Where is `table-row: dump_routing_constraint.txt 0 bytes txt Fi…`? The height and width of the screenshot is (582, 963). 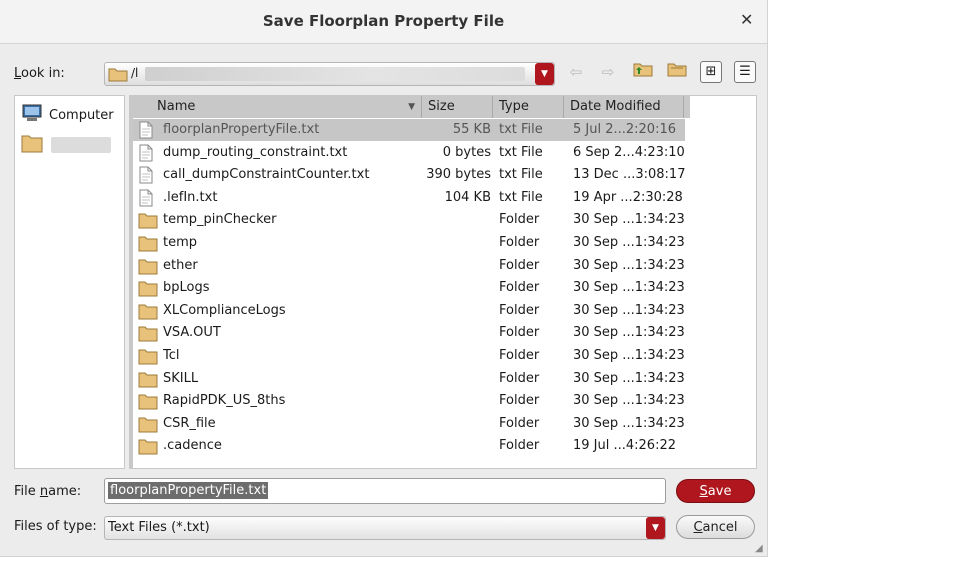 table-row: dump_routing_constraint.txt 0 bytes txt Fi… is located at coordinates (409, 153).